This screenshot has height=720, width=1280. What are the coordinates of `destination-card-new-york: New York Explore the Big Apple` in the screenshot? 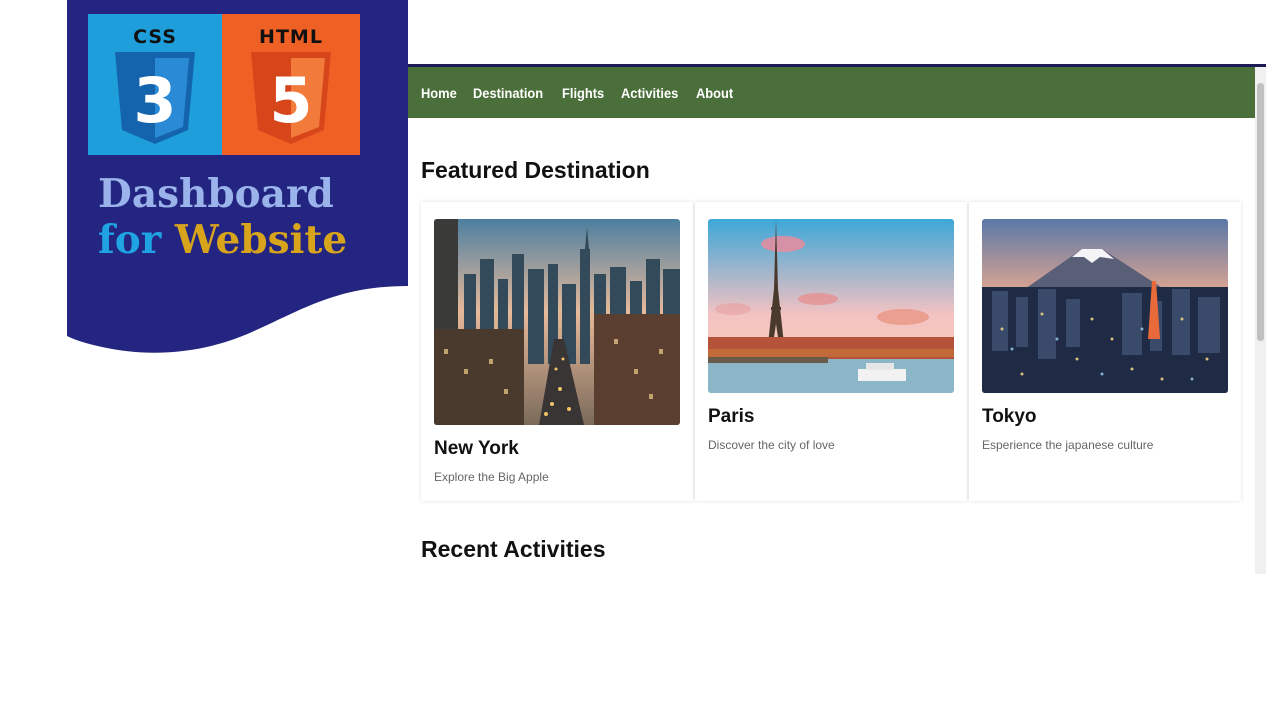 It's located at (557, 351).